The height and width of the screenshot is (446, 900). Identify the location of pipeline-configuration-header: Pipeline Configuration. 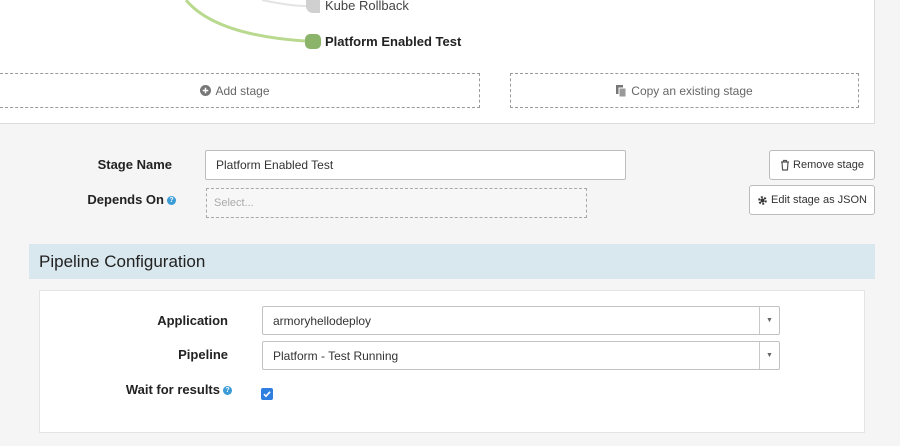
(452, 261).